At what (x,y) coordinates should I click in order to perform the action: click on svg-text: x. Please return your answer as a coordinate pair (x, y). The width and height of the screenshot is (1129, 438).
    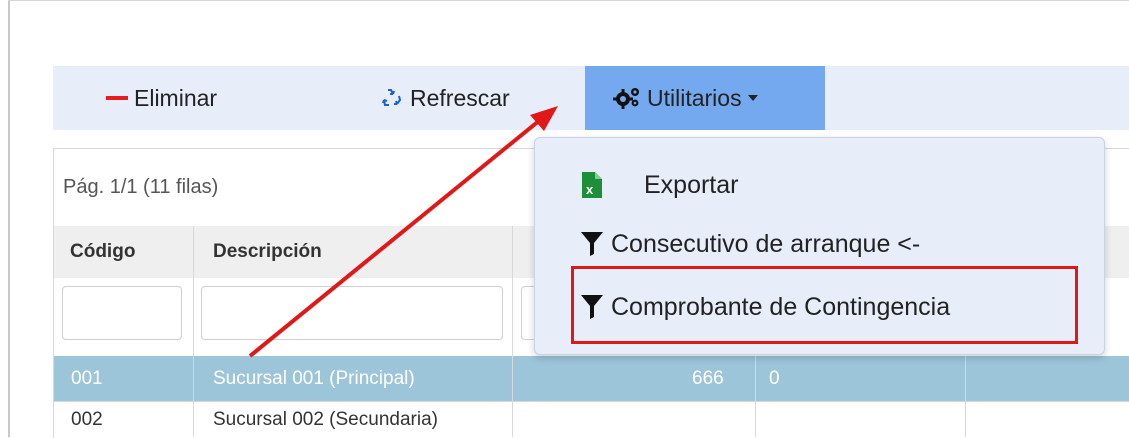
    Looking at the image, I should click on (590, 189).